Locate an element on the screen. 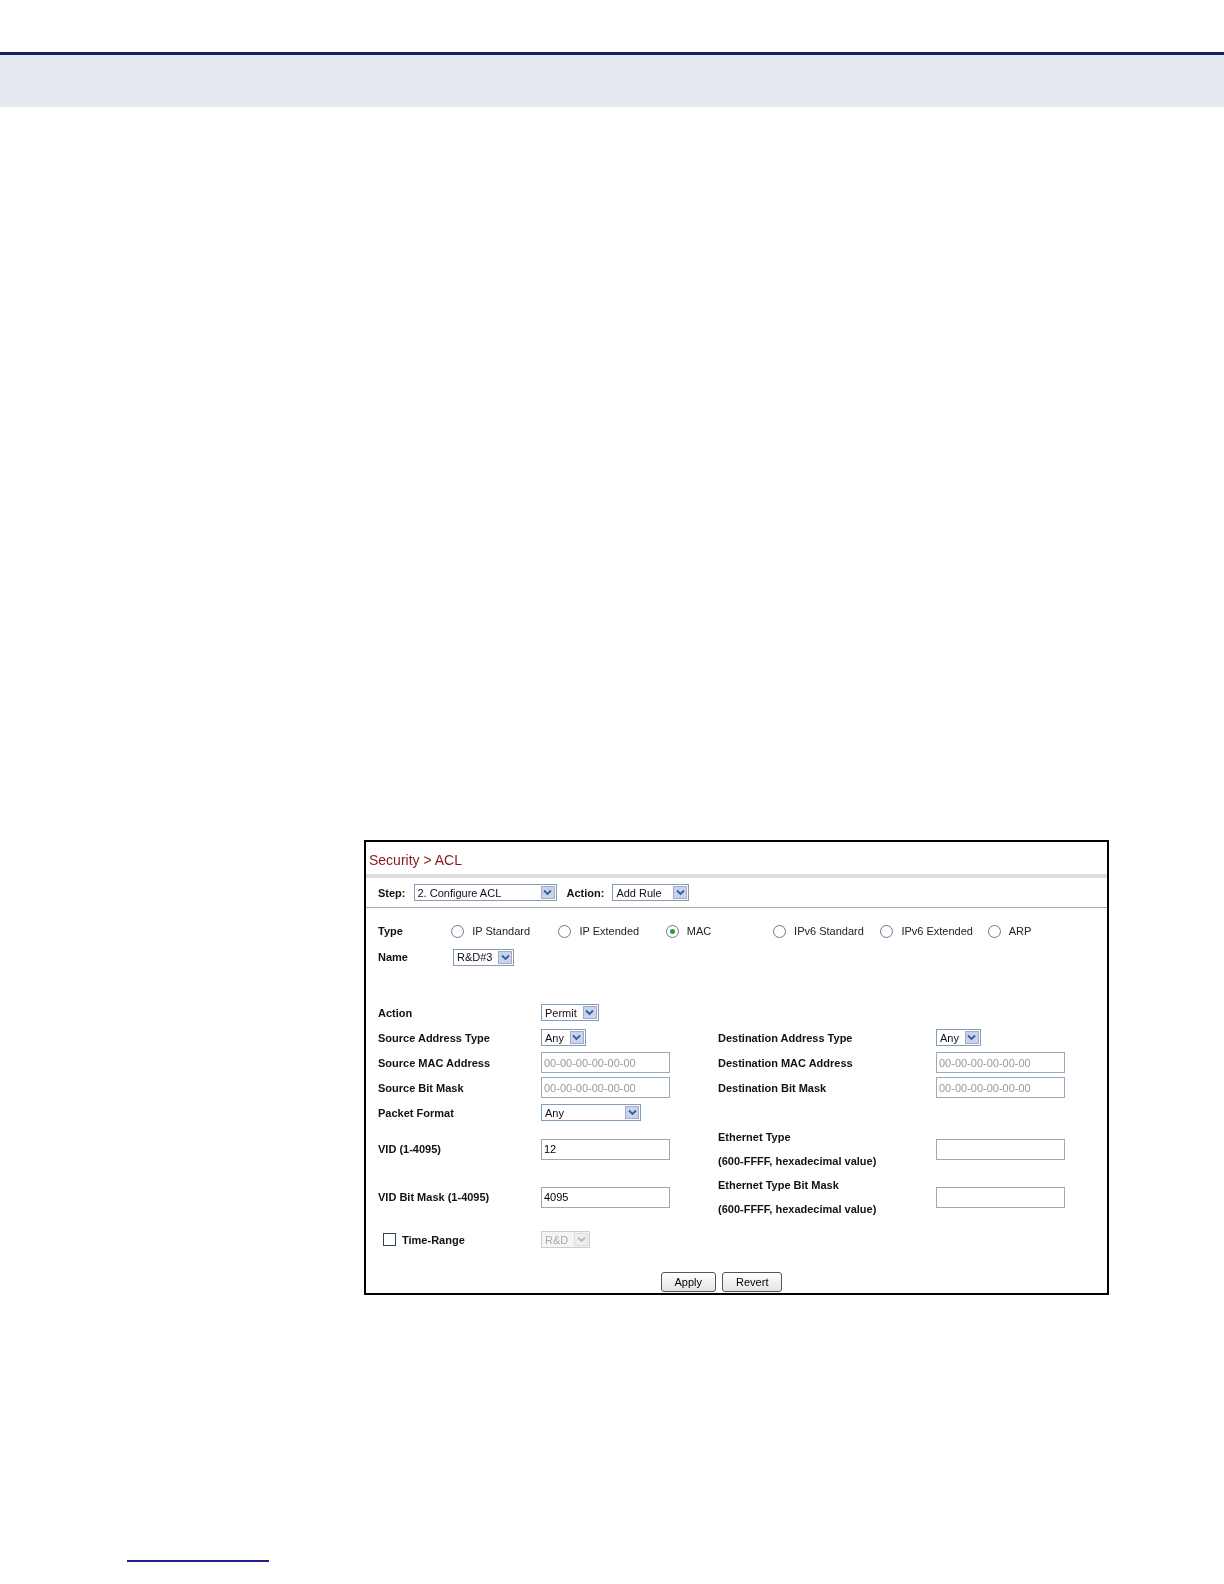 The image size is (1224, 1584). field-label: VID Bit Mask (1-4095) is located at coordinates (434, 1197).